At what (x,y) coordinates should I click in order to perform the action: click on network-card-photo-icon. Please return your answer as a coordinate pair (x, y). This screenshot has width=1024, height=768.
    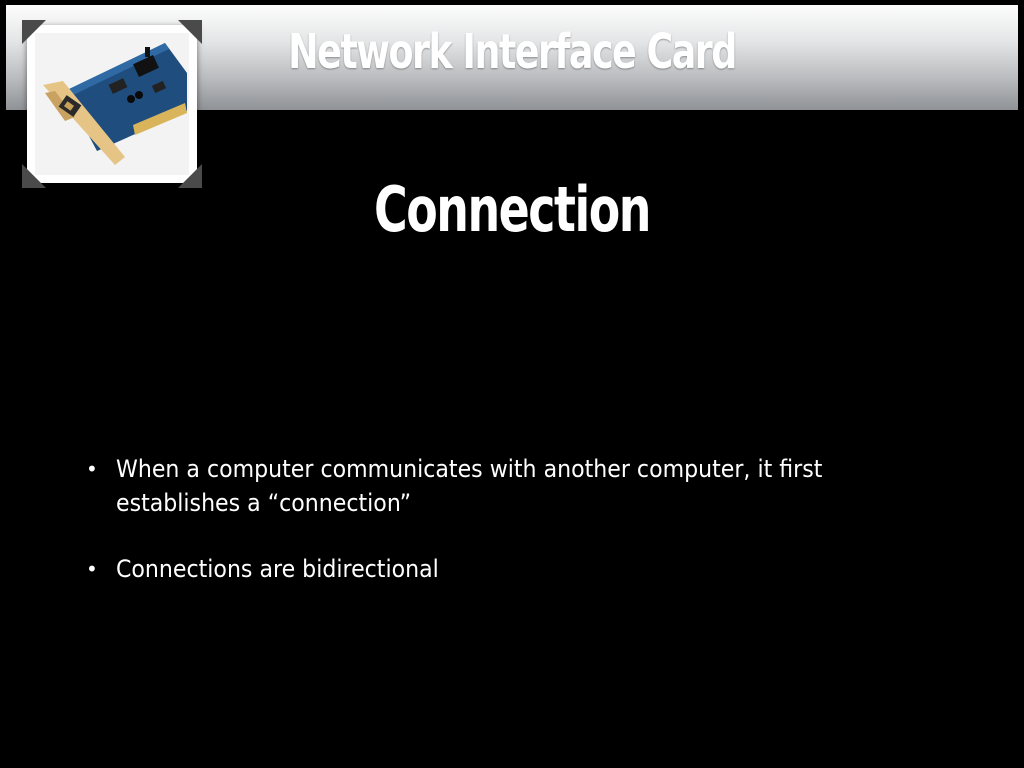
    Looking at the image, I should click on (112, 104).